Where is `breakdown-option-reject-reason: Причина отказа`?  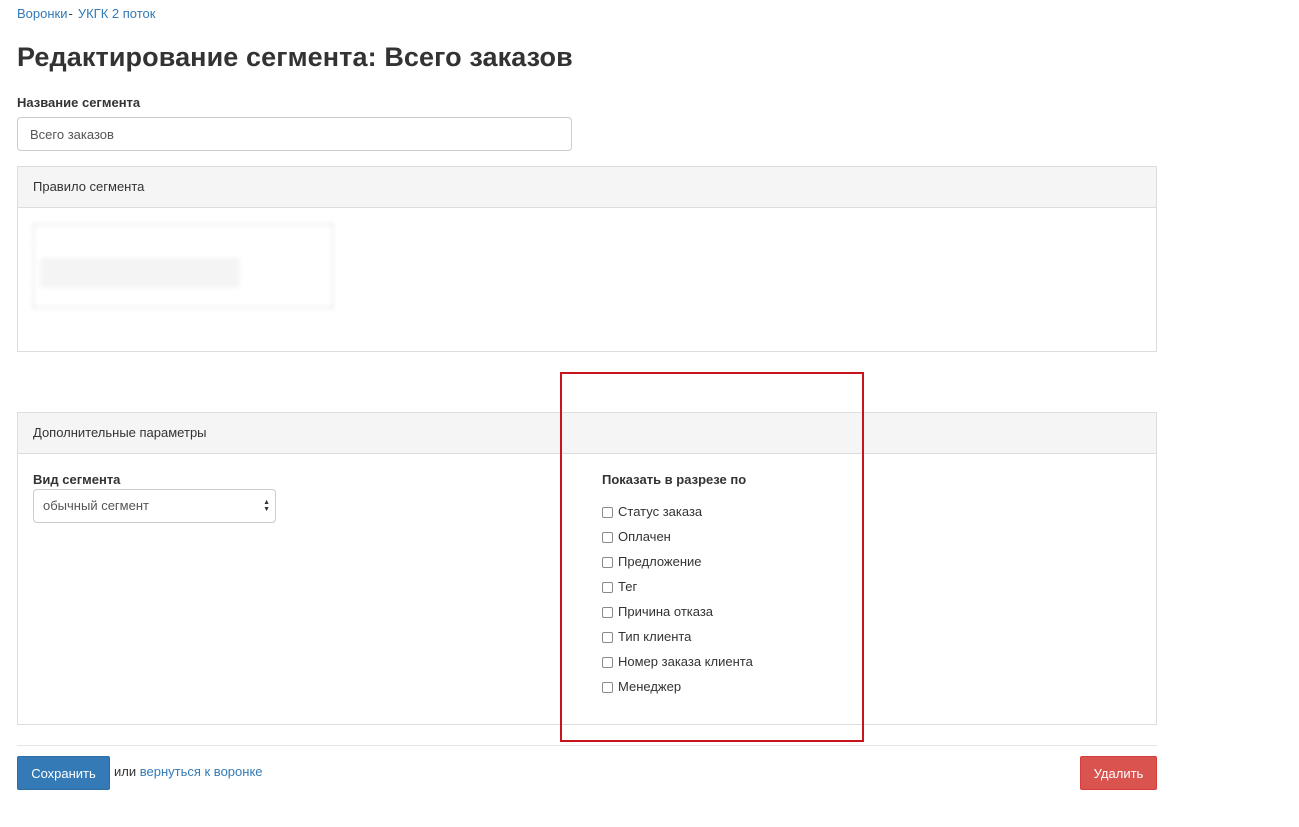
breakdown-option-reject-reason: Причина отказа is located at coordinates (677, 611).